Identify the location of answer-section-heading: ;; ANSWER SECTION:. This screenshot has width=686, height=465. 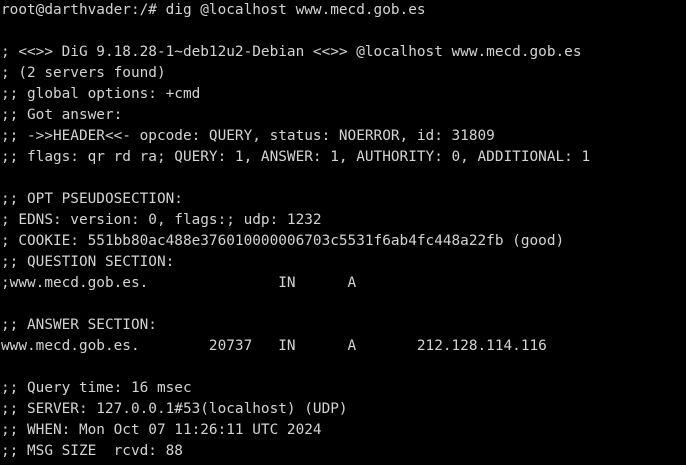
(79, 325).